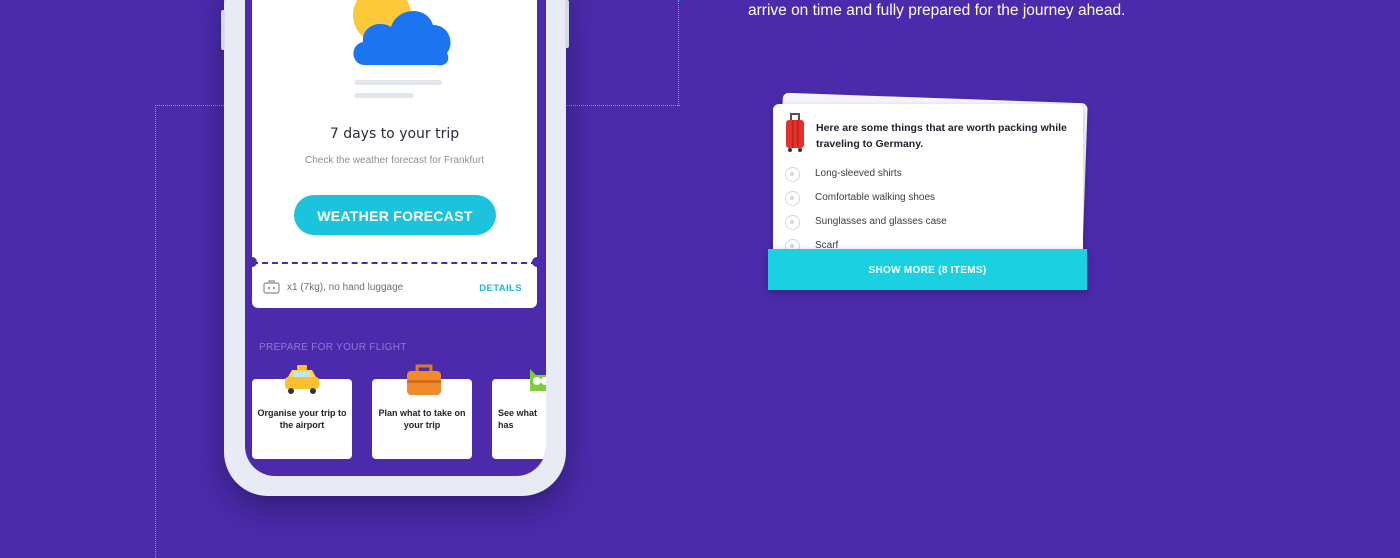 This screenshot has width=1400, height=558. I want to click on taxi-icon, so click(302, 379).